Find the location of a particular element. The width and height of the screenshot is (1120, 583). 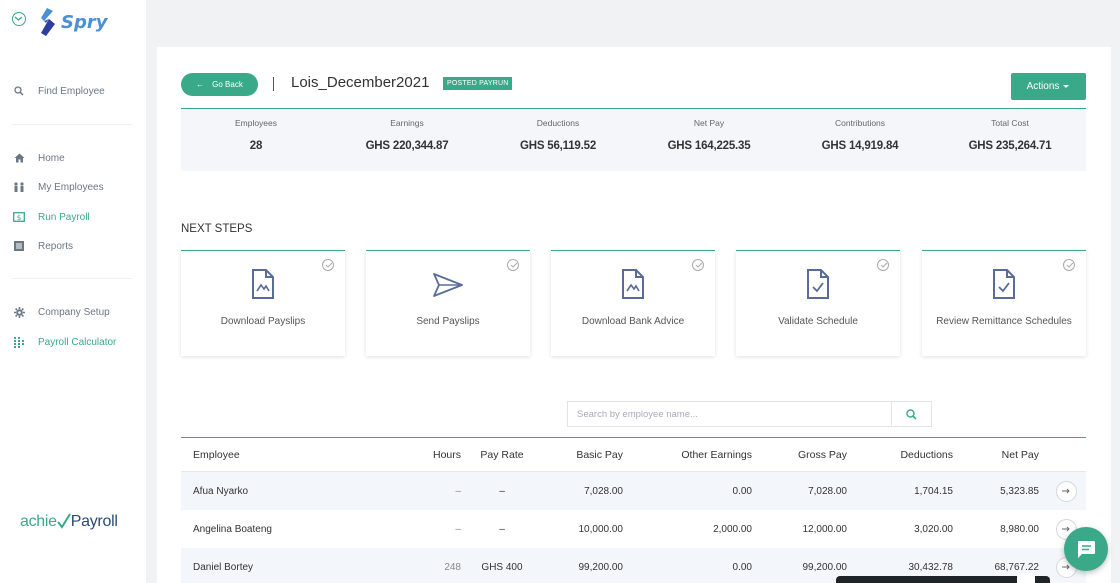

step-card-review-remittance: Review Remittance Schedules is located at coordinates (1004, 303).